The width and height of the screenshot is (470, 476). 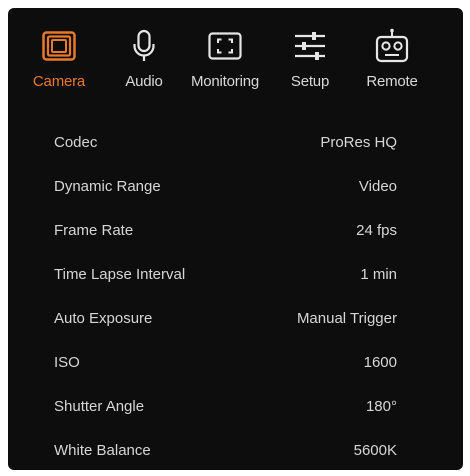 I want to click on tab-setup: Setup, so click(x=310, y=68).